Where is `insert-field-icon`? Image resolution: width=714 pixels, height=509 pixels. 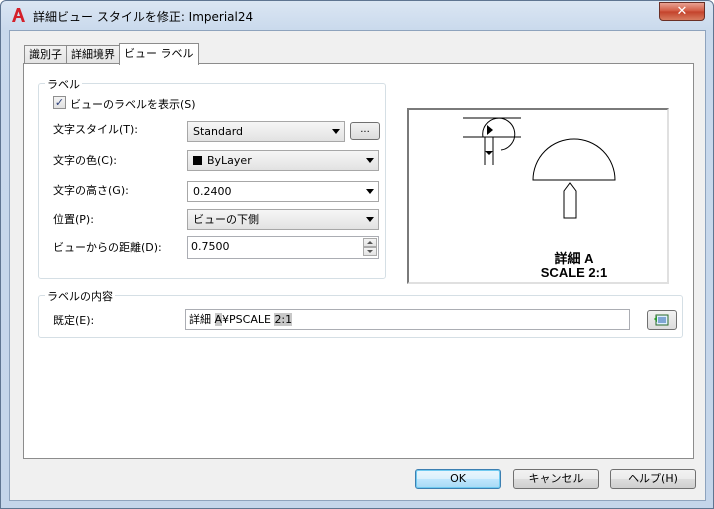
insert-field-icon is located at coordinates (661, 320).